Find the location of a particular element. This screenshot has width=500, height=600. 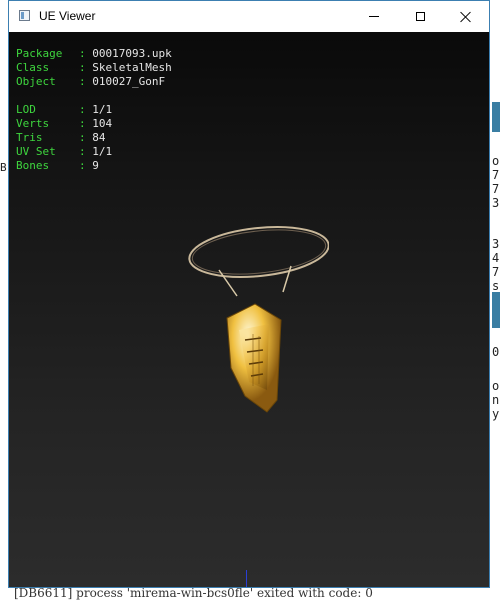

info-value: 010027_GonF is located at coordinates (129, 81).